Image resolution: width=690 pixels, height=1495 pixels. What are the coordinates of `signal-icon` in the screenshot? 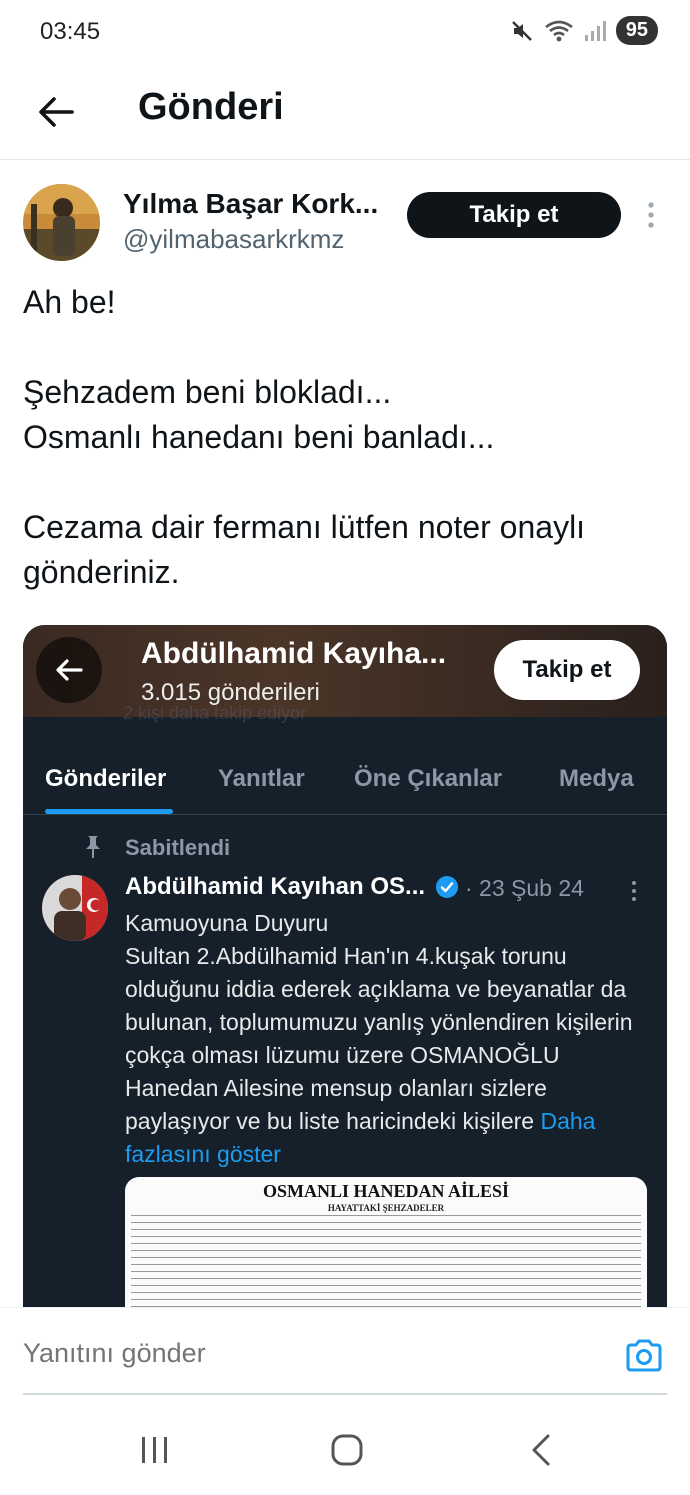 It's located at (595, 30).